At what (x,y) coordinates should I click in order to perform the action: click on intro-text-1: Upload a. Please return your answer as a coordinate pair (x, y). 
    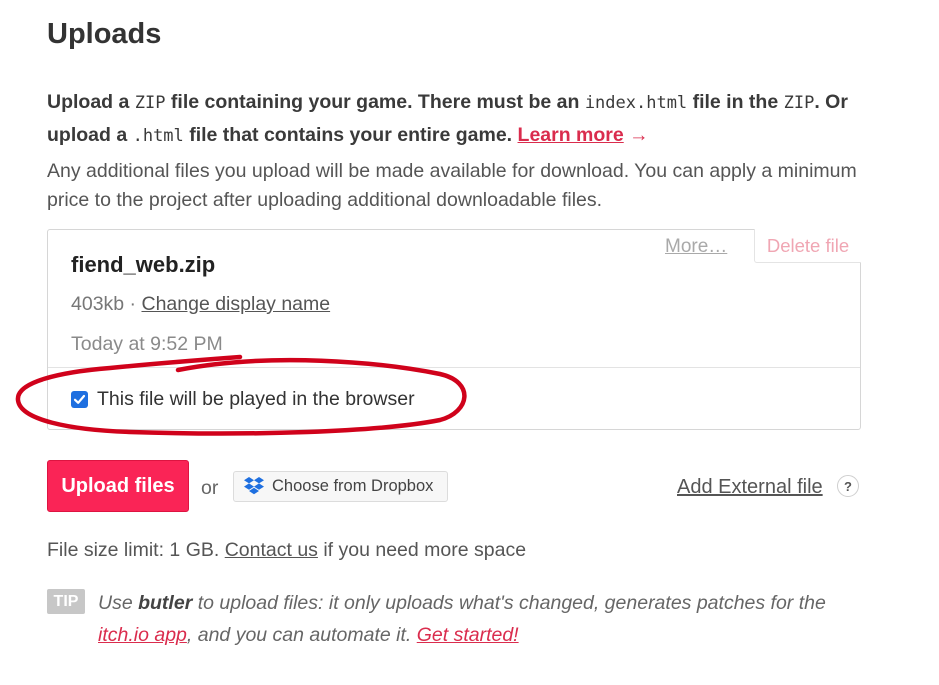
    Looking at the image, I should click on (91, 102).